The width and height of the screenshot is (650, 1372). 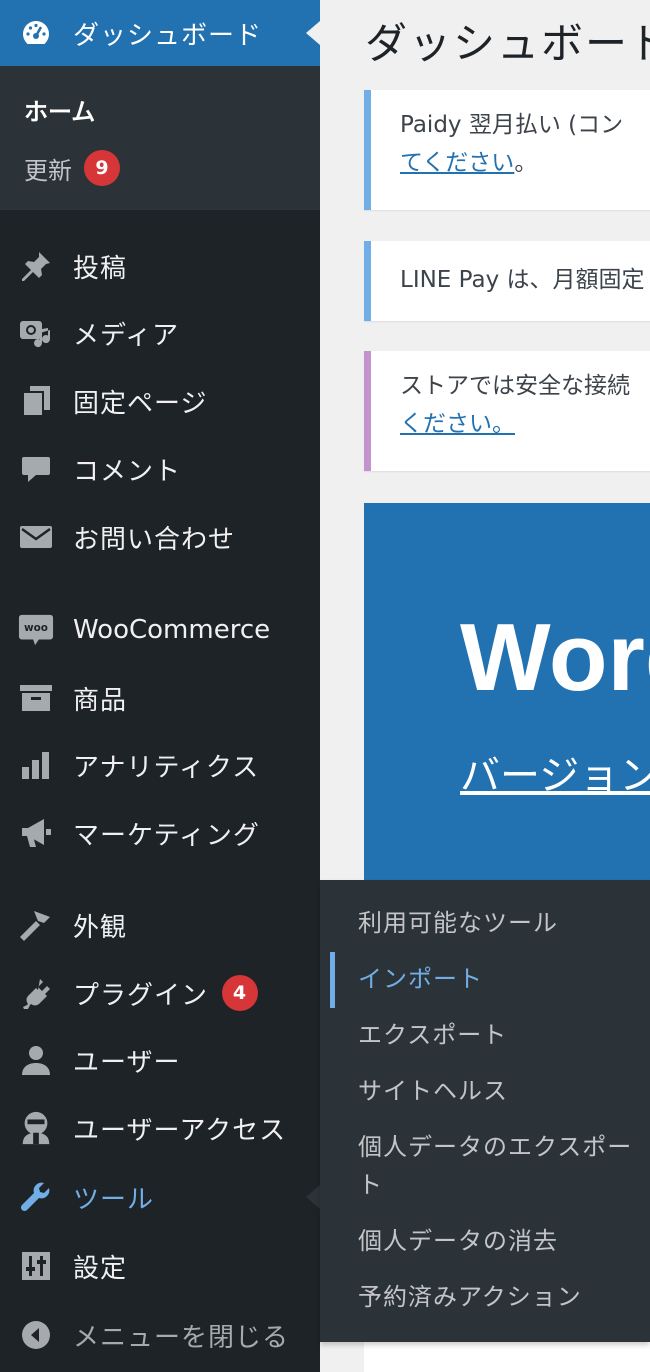 I want to click on comment-icon, so click(x=36, y=469).